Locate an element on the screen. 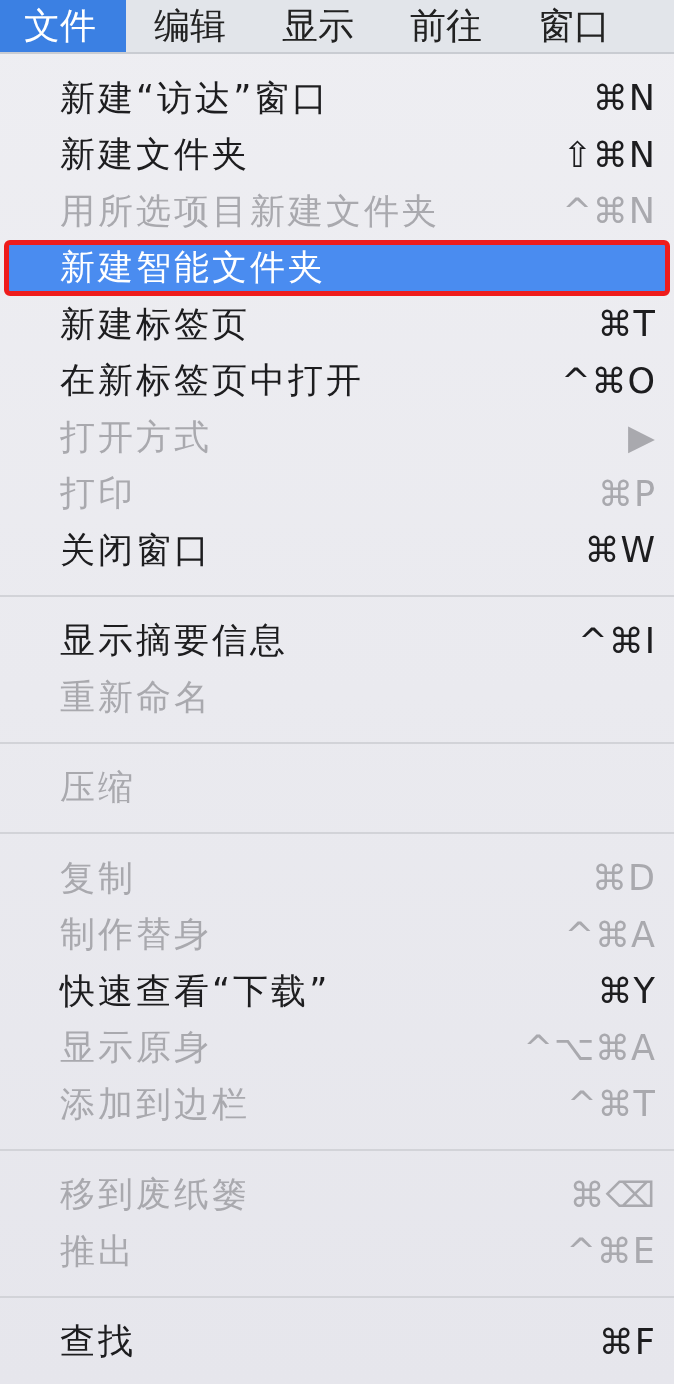 The width and height of the screenshot is (674, 1384). menu-item: 新建文件夹 ⇧⌘N is located at coordinates (337, 154).